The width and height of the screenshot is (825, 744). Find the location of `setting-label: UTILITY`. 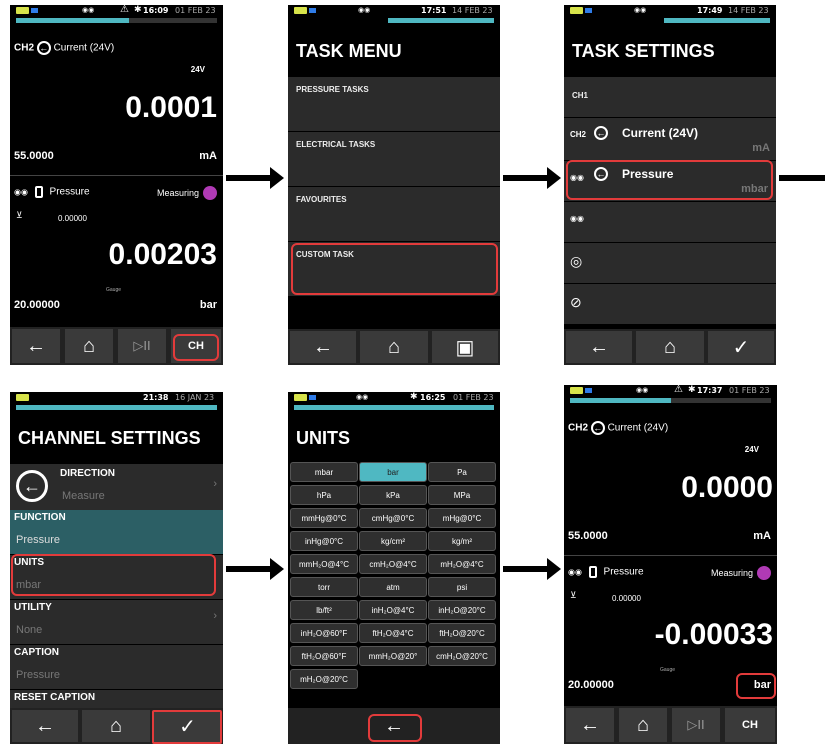

setting-label: UTILITY is located at coordinates (33, 607).